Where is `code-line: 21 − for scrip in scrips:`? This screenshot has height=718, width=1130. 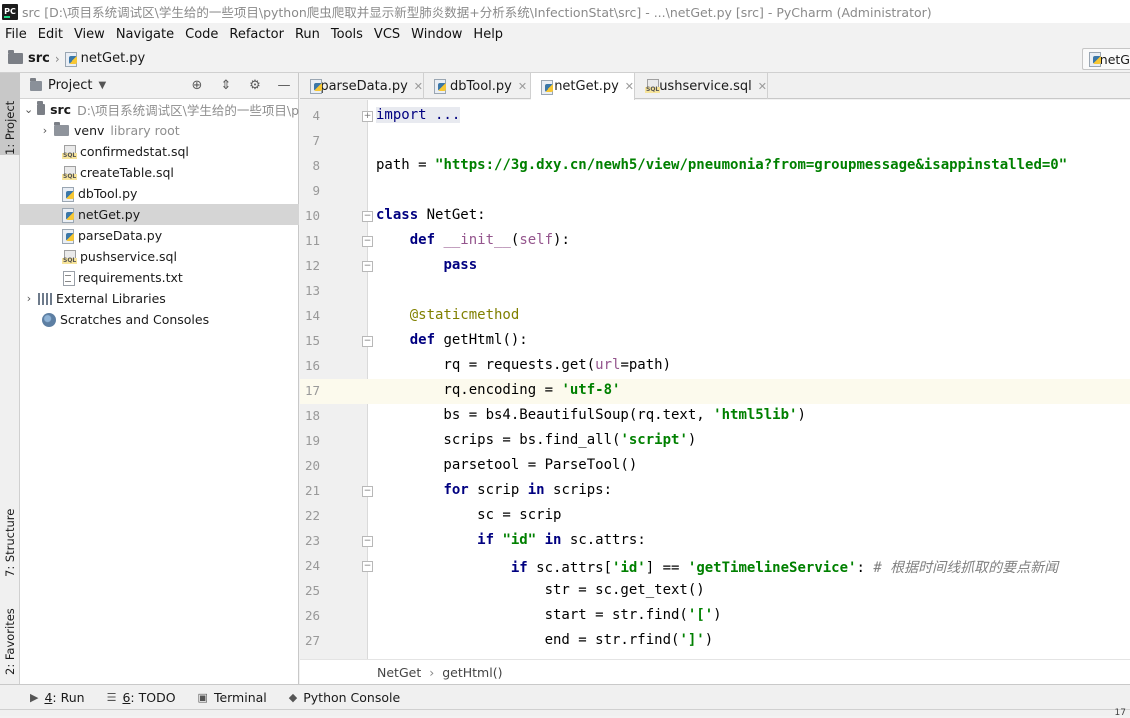
code-line: 21 − for scrip in scrips: is located at coordinates (715, 491).